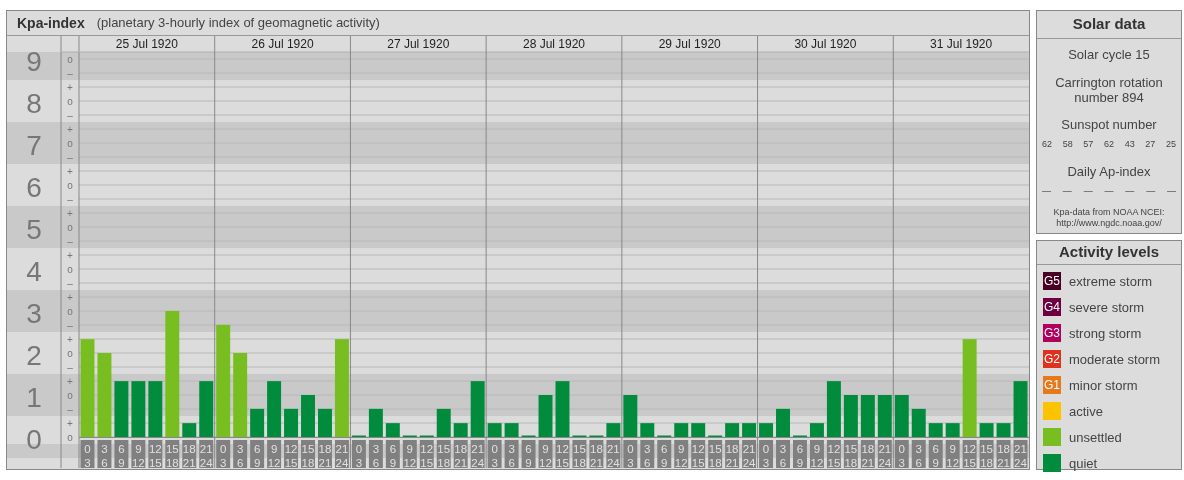  What do you see at coordinates (1109, 253) in the screenshot?
I see `panel-title: Activity levels` at bounding box center [1109, 253].